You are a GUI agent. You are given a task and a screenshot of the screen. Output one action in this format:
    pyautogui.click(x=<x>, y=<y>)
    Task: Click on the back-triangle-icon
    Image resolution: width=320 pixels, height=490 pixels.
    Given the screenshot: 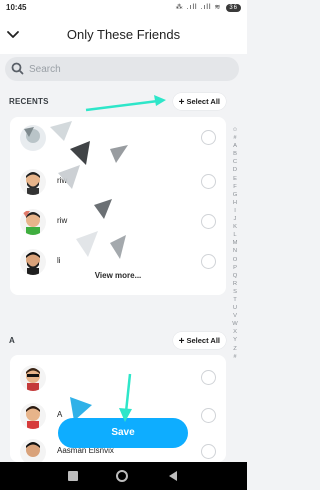 What is the action you would take?
    pyautogui.click(x=173, y=476)
    